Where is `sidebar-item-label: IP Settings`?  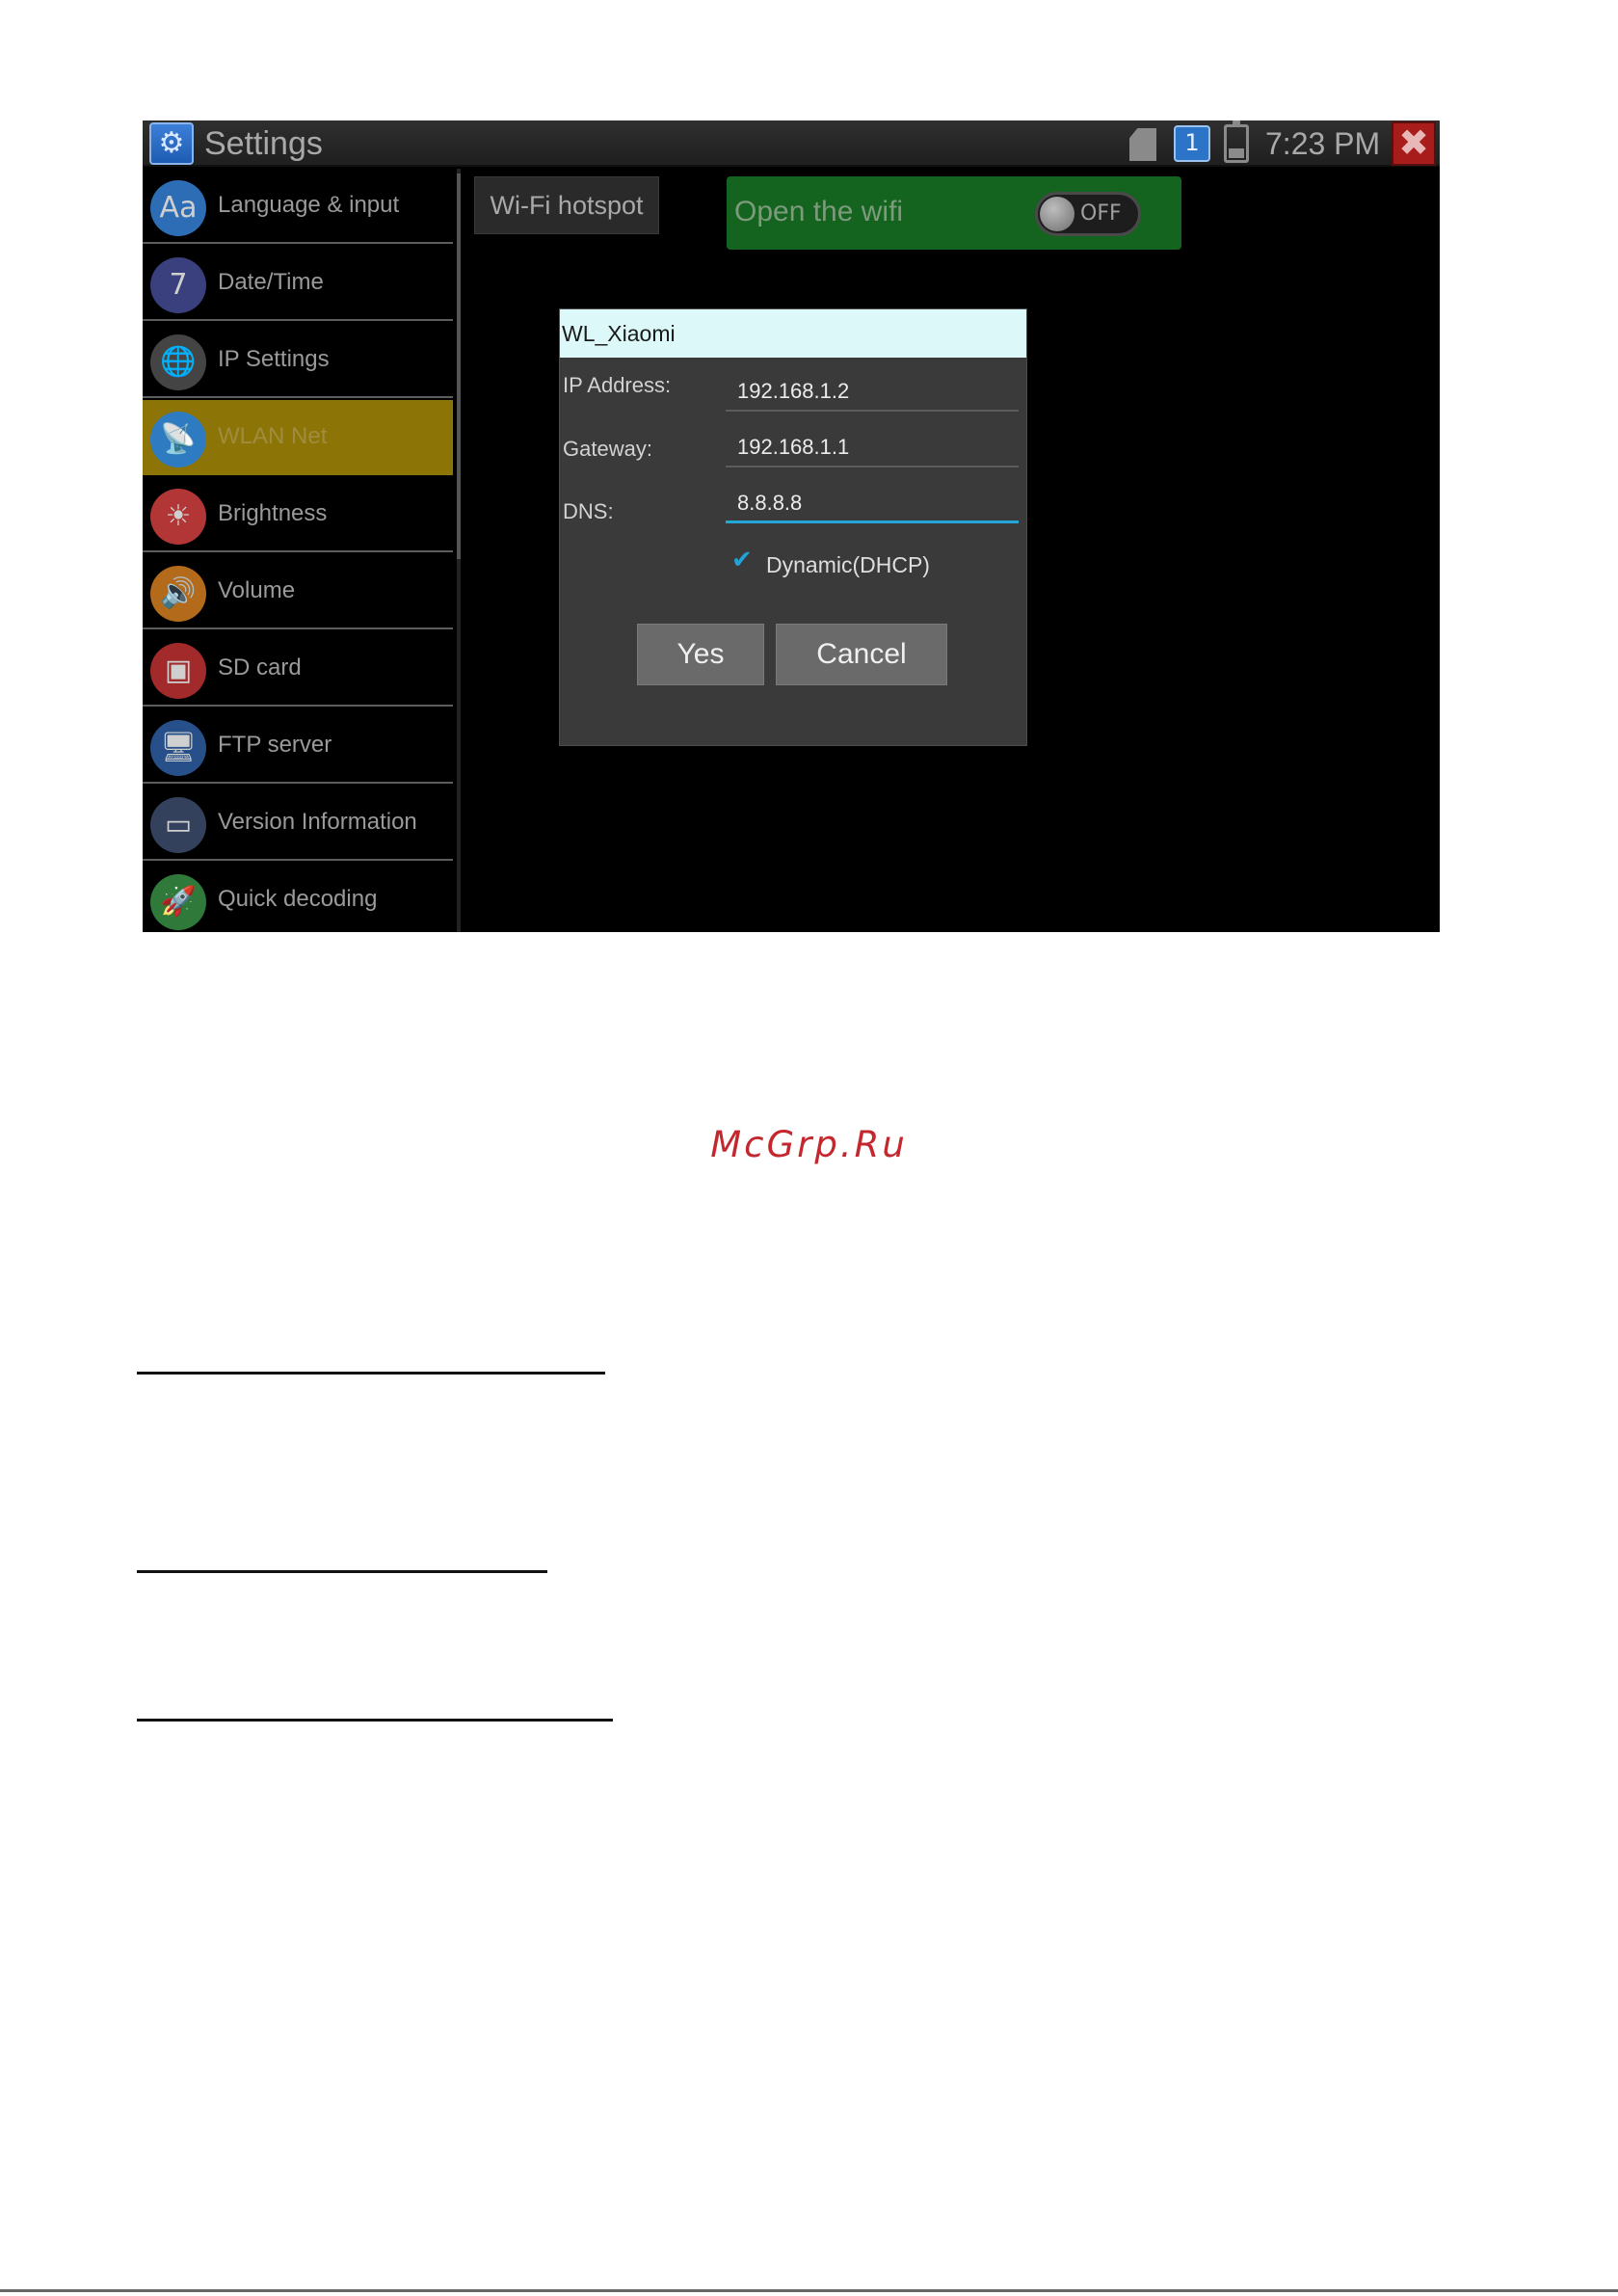
sidebar-item-label: IP Settings is located at coordinates (274, 359).